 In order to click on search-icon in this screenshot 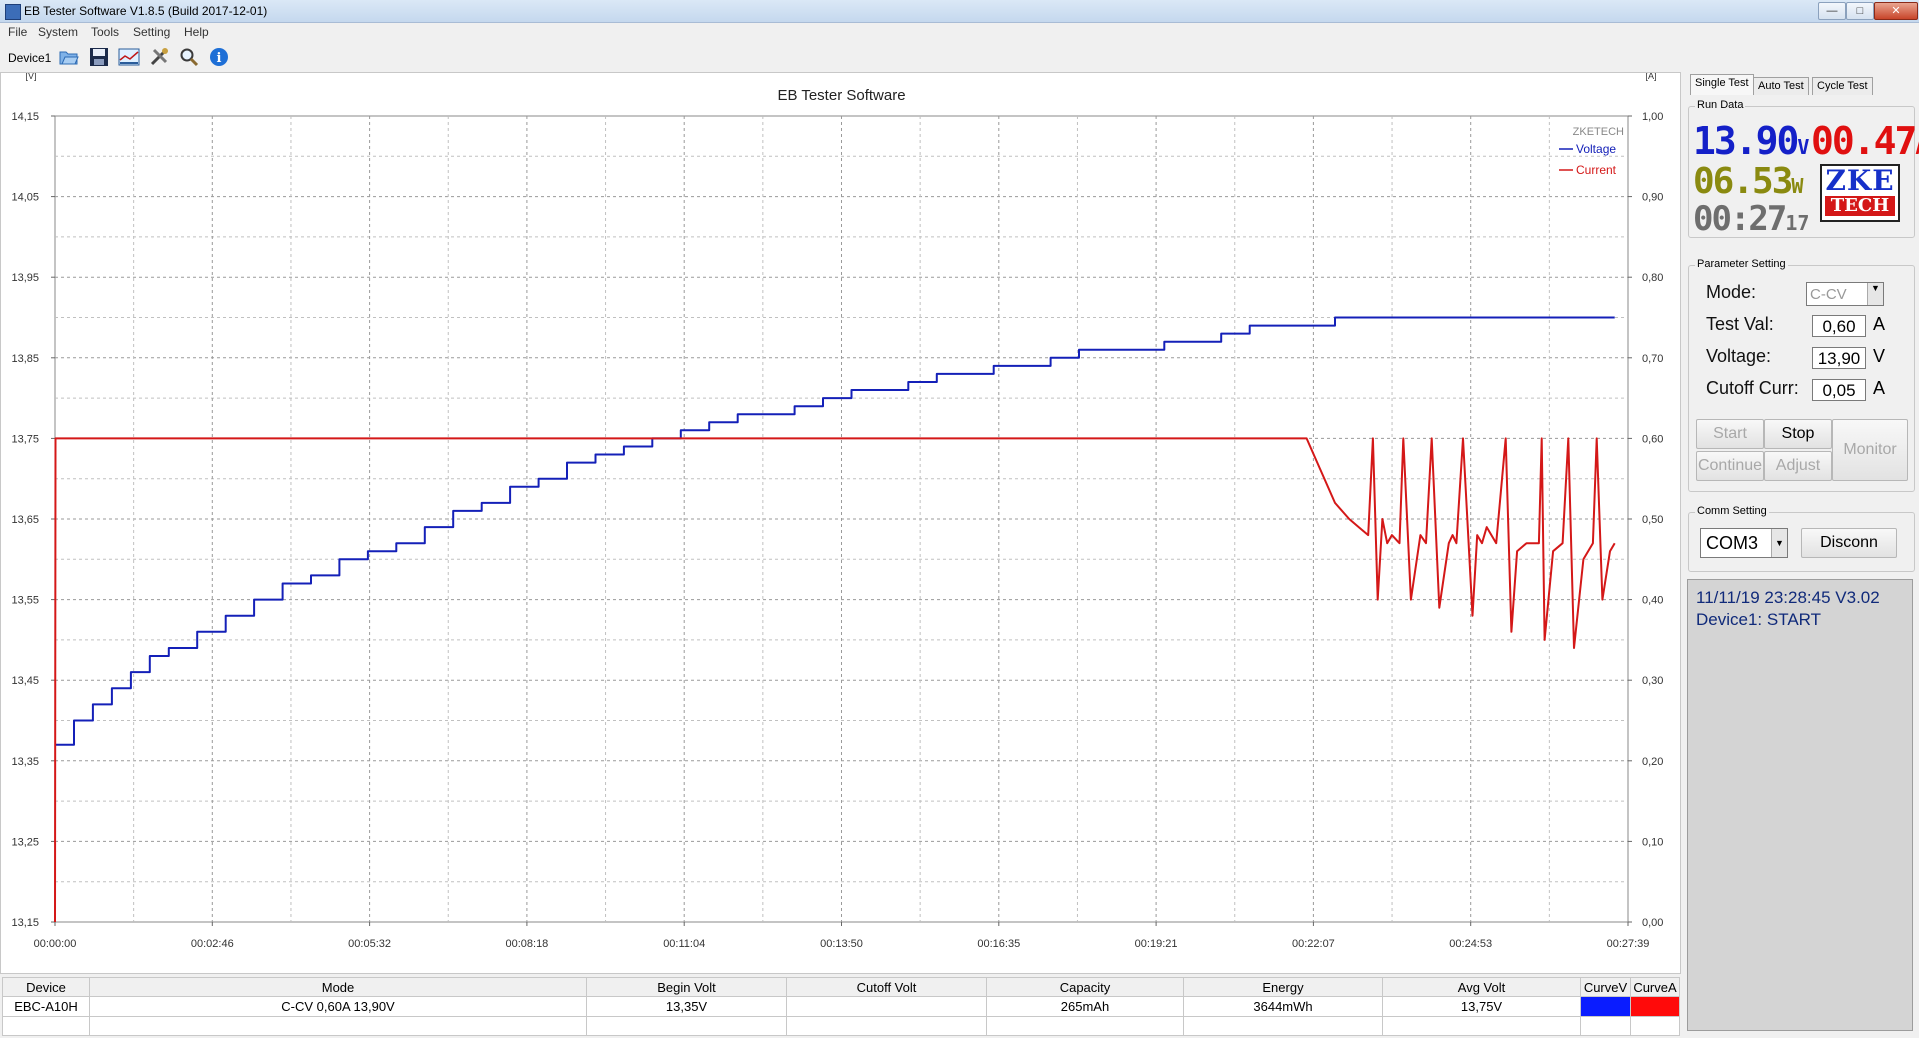, I will do `click(189, 57)`.